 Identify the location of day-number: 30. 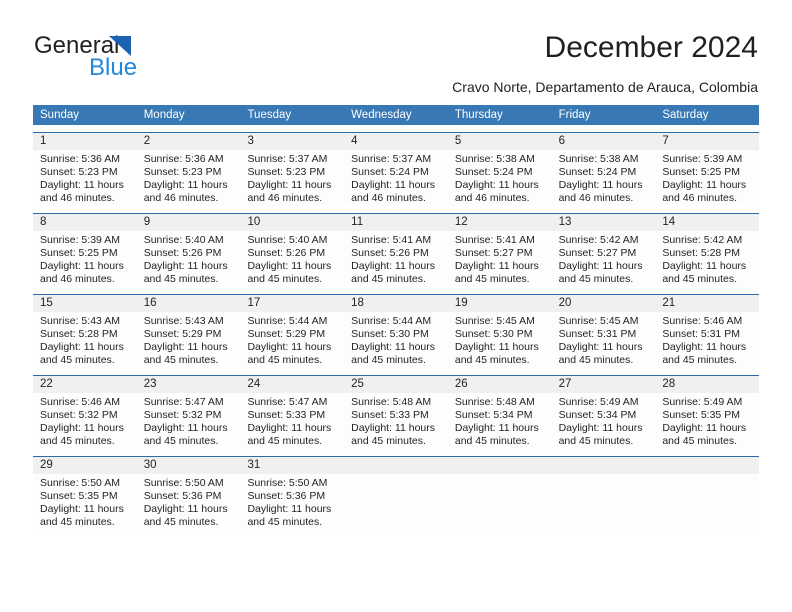
(189, 465).